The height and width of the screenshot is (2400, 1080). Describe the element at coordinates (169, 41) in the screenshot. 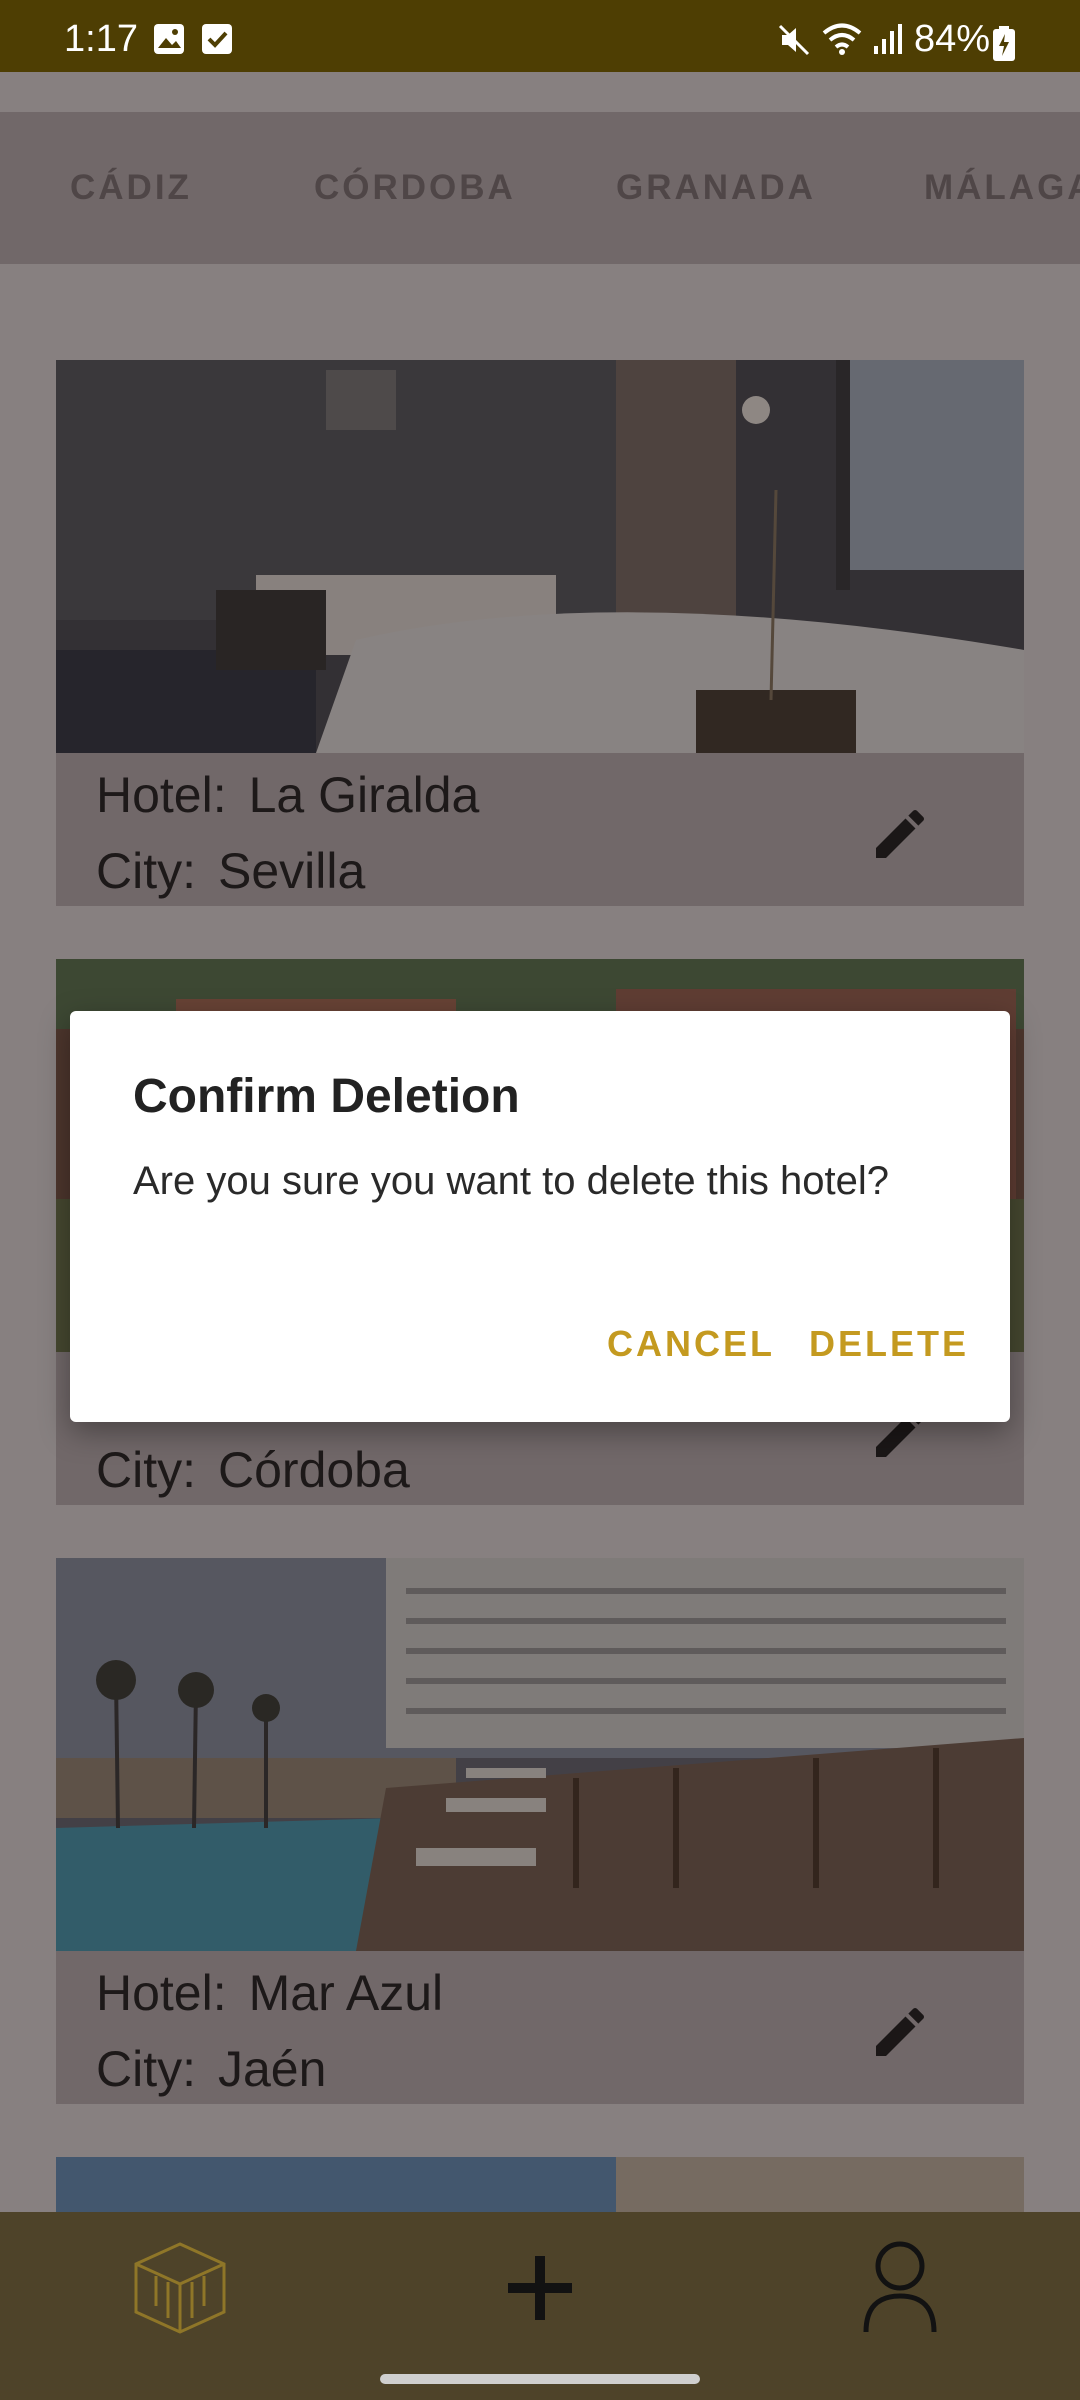

I see `gallery-icon` at that location.